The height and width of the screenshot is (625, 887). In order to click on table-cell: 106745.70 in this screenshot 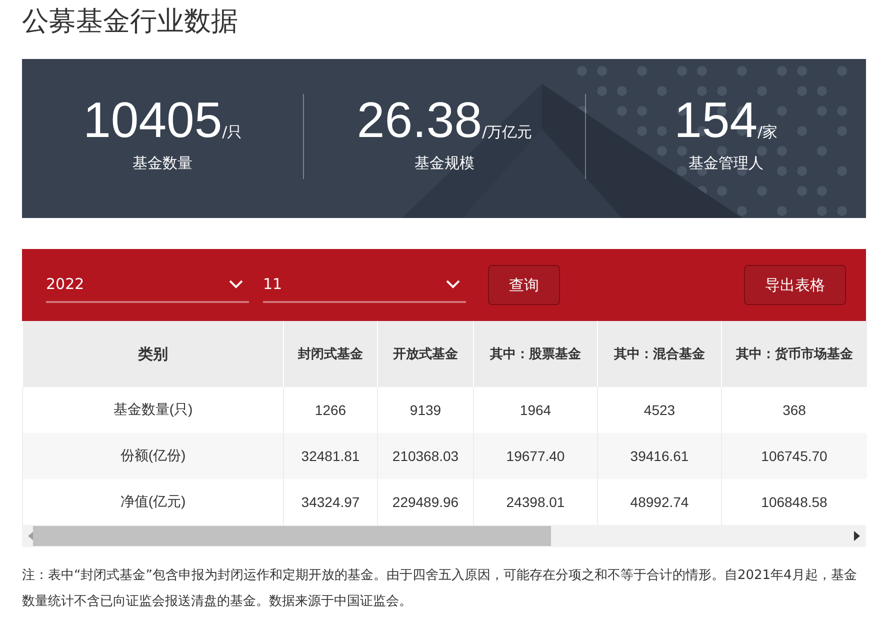, I will do `click(794, 456)`.